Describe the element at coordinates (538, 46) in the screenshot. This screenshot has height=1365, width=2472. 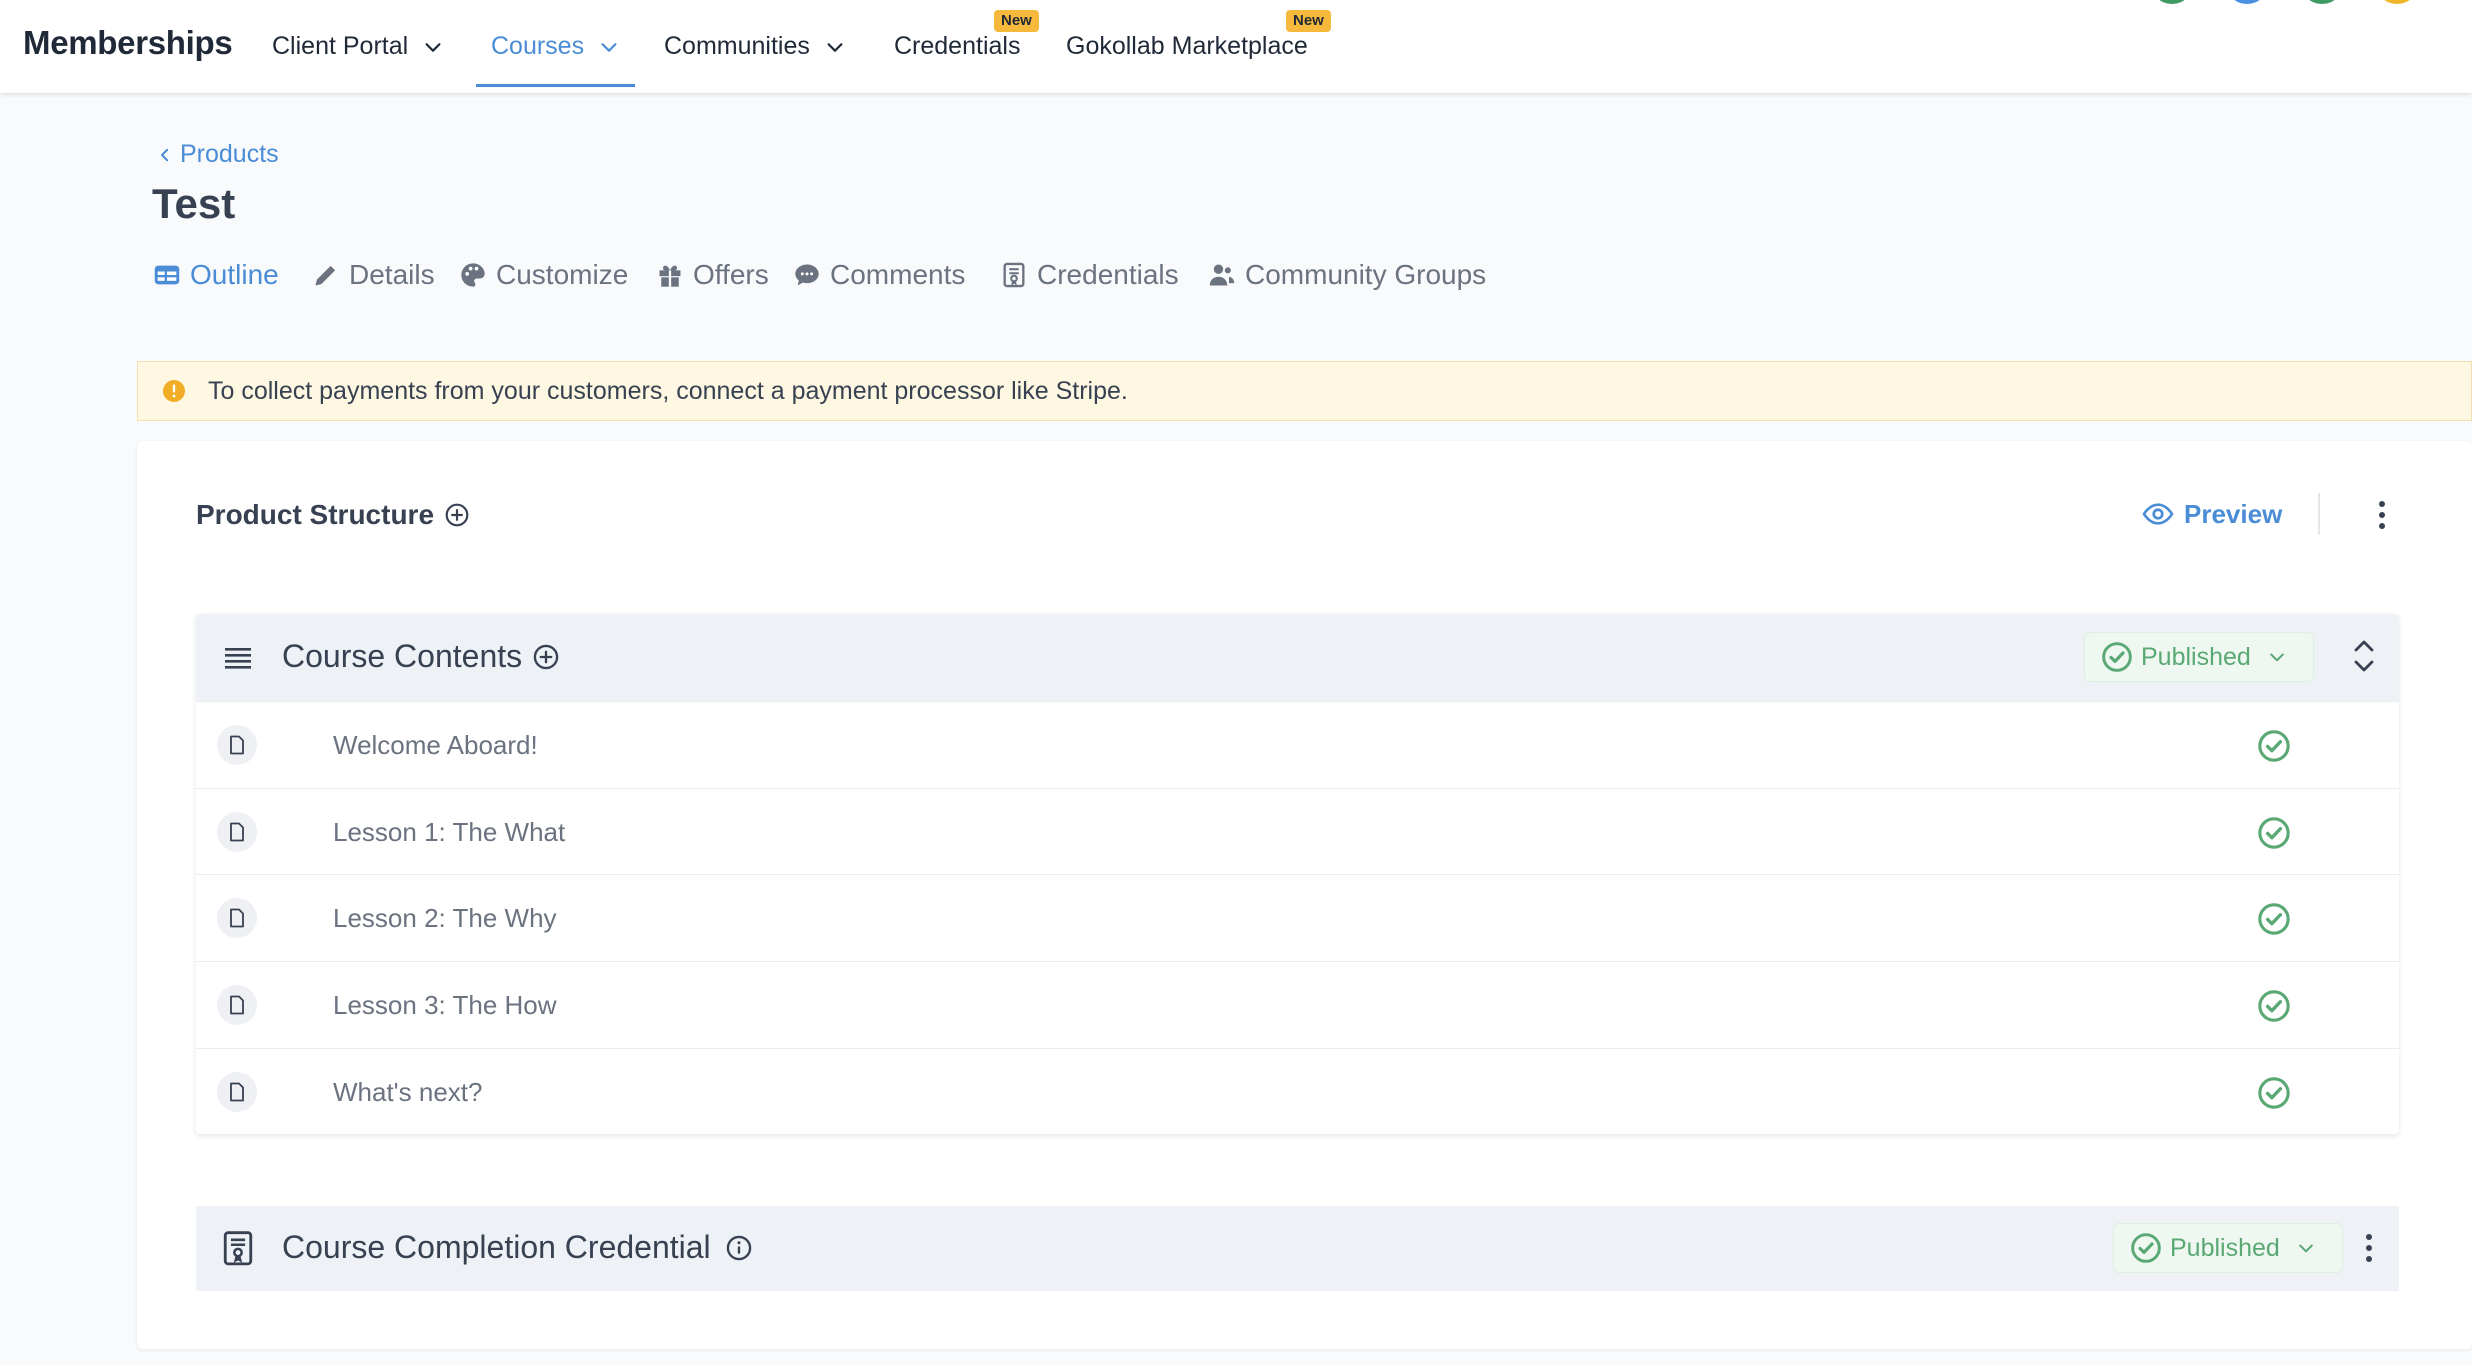
I see `nav-label: Courses` at that location.